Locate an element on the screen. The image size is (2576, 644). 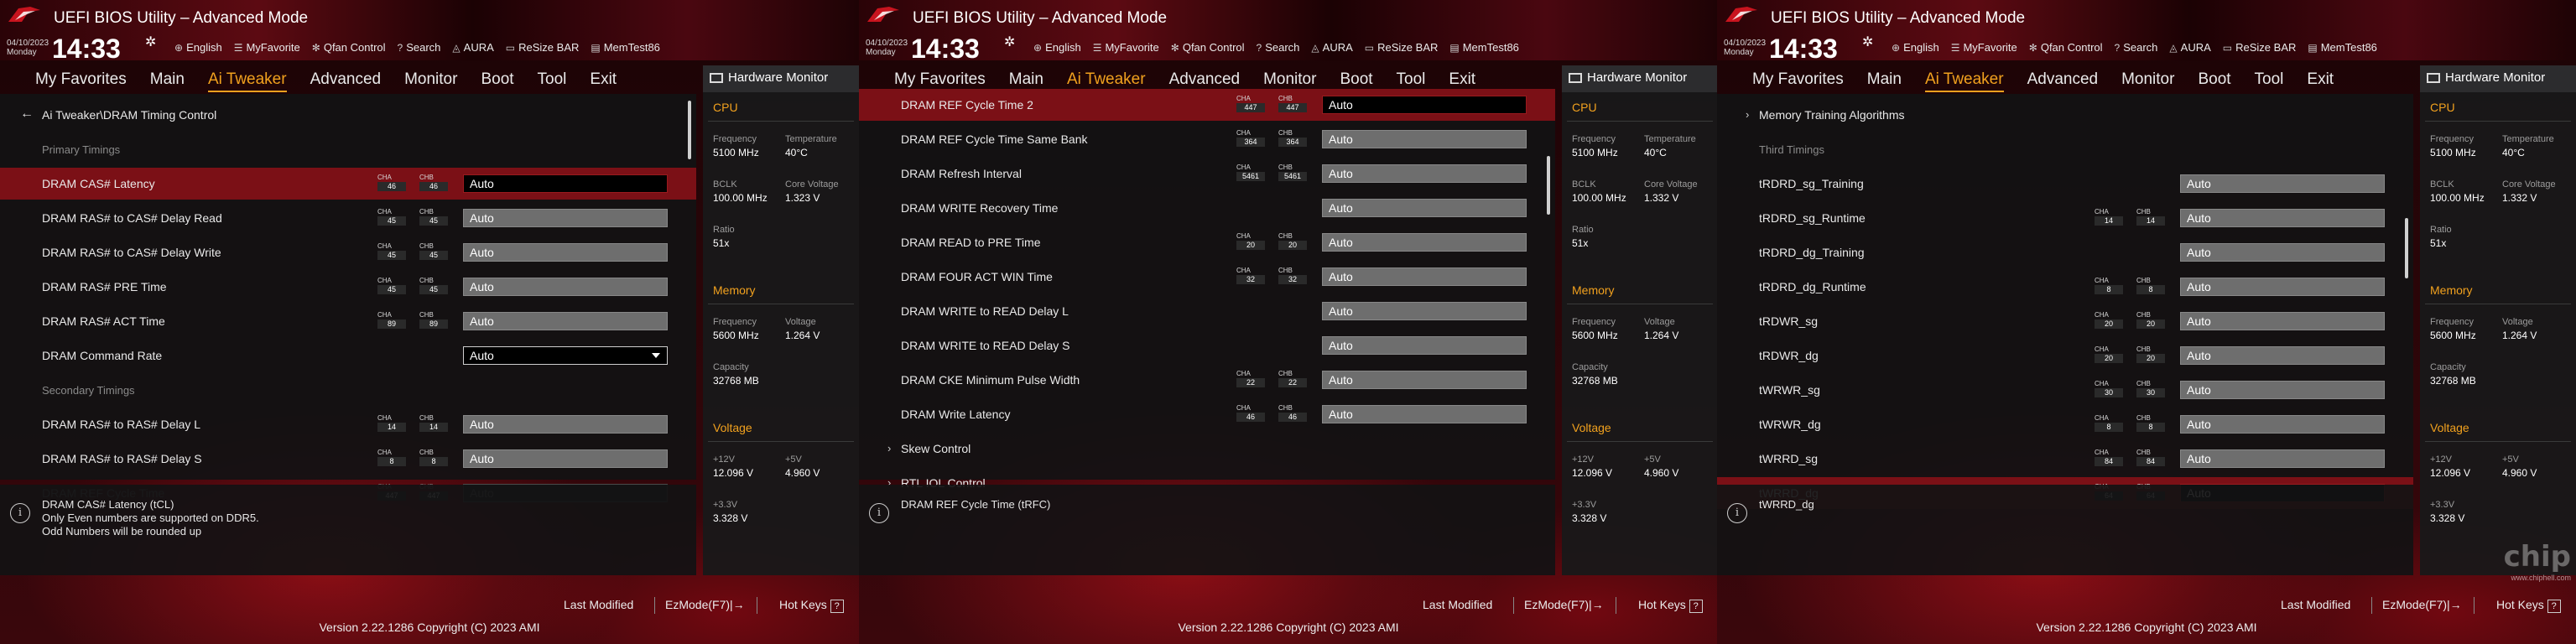
setting-row: DRAM WRITE to READ Delay S Auto is located at coordinates (1207, 345).